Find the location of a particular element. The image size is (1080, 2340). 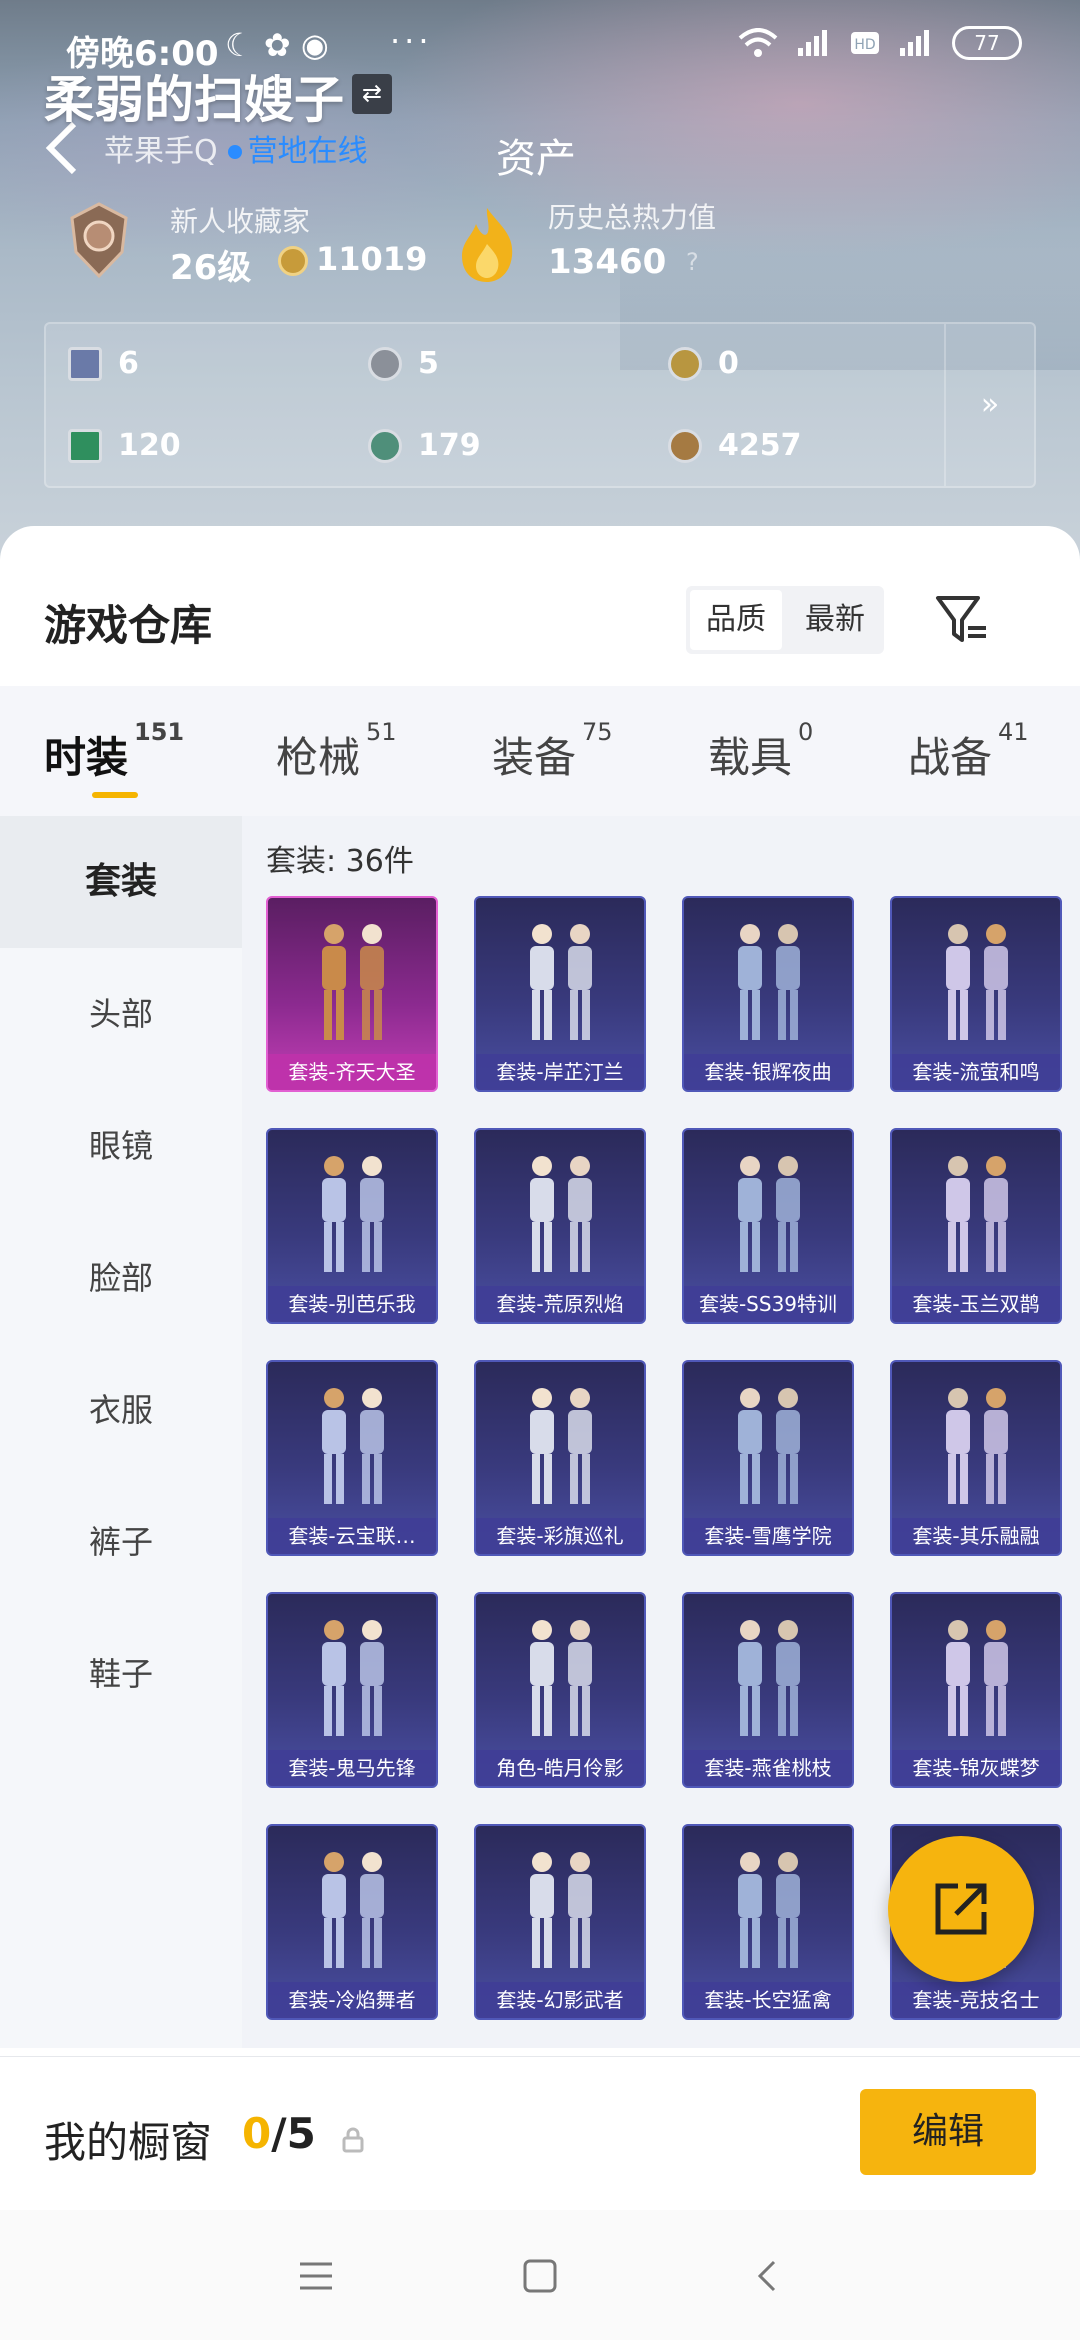

tab-equipment: 装备75 is located at coordinates (552, 751).